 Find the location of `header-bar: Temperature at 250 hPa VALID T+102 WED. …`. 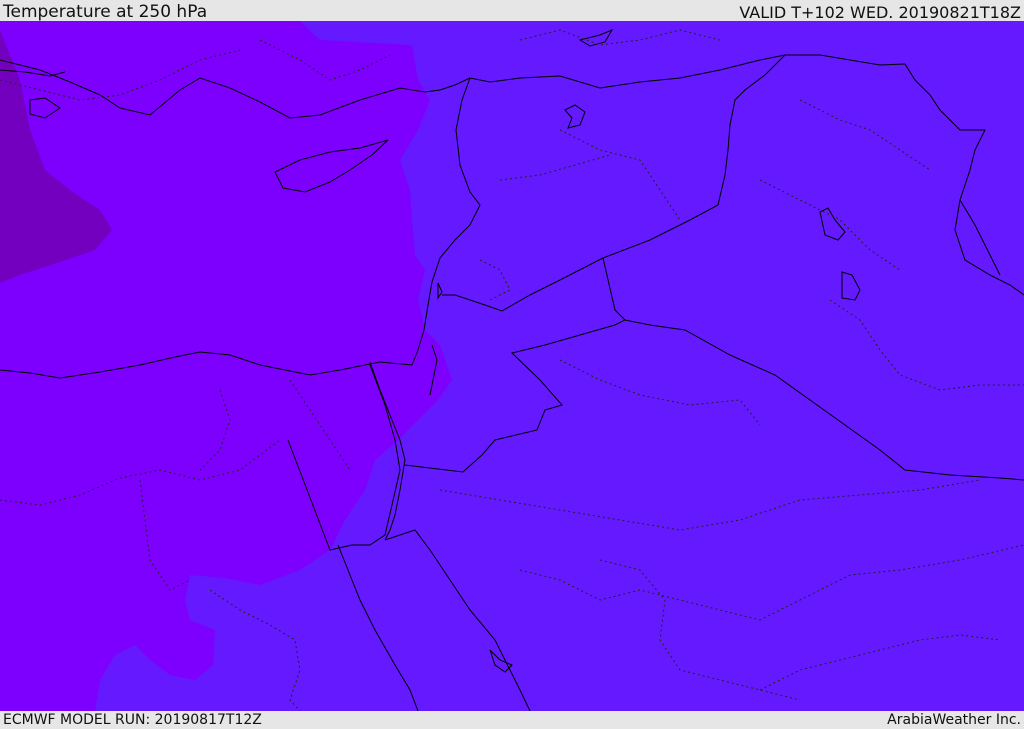

header-bar: Temperature at 250 hPa VALID T+102 WED. … is located at coordinates (512, 10).